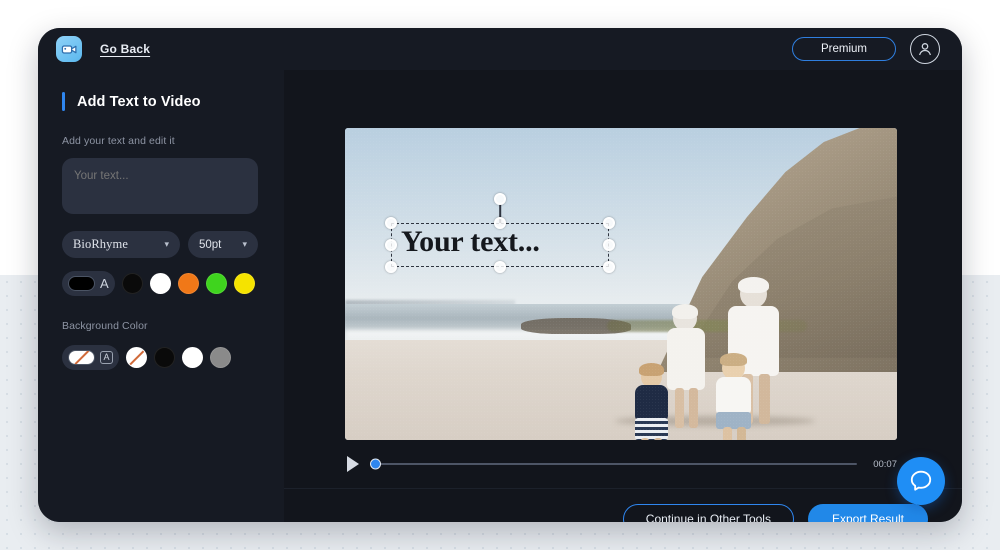 Image resolution: width=1000 pixels, height=550 pixels. I want to click on page-title: Add Text to Video, so click(139, 101).